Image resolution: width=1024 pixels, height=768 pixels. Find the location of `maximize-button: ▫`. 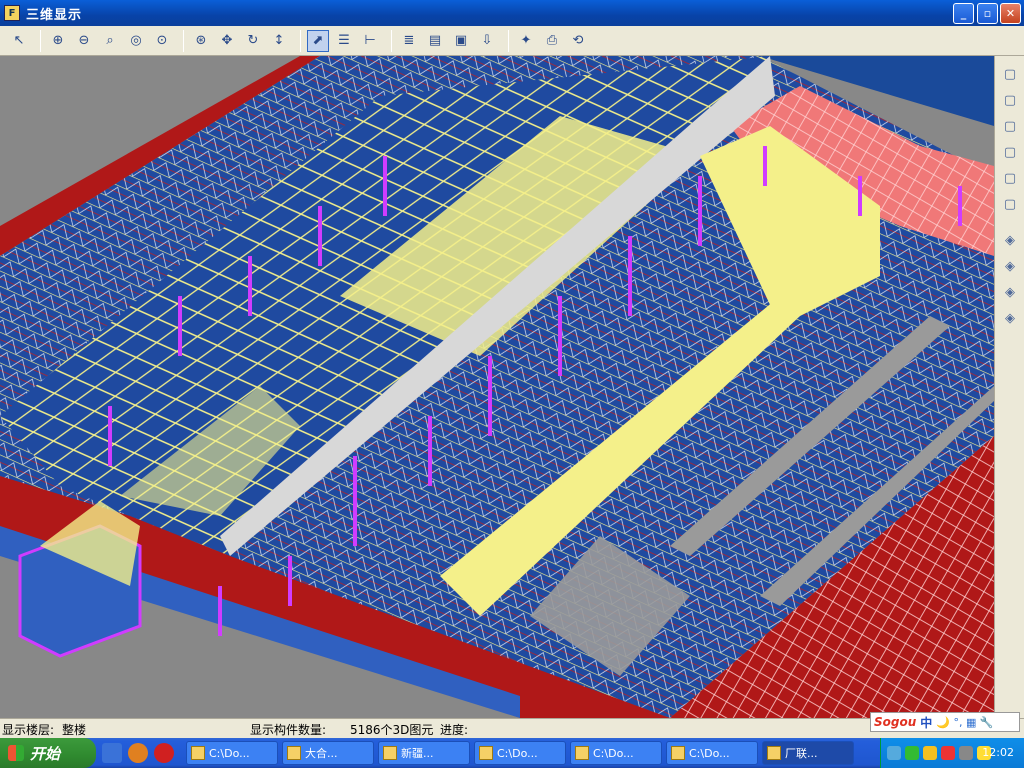

maximize-button: ▫ is located at coordinates (987, 13).